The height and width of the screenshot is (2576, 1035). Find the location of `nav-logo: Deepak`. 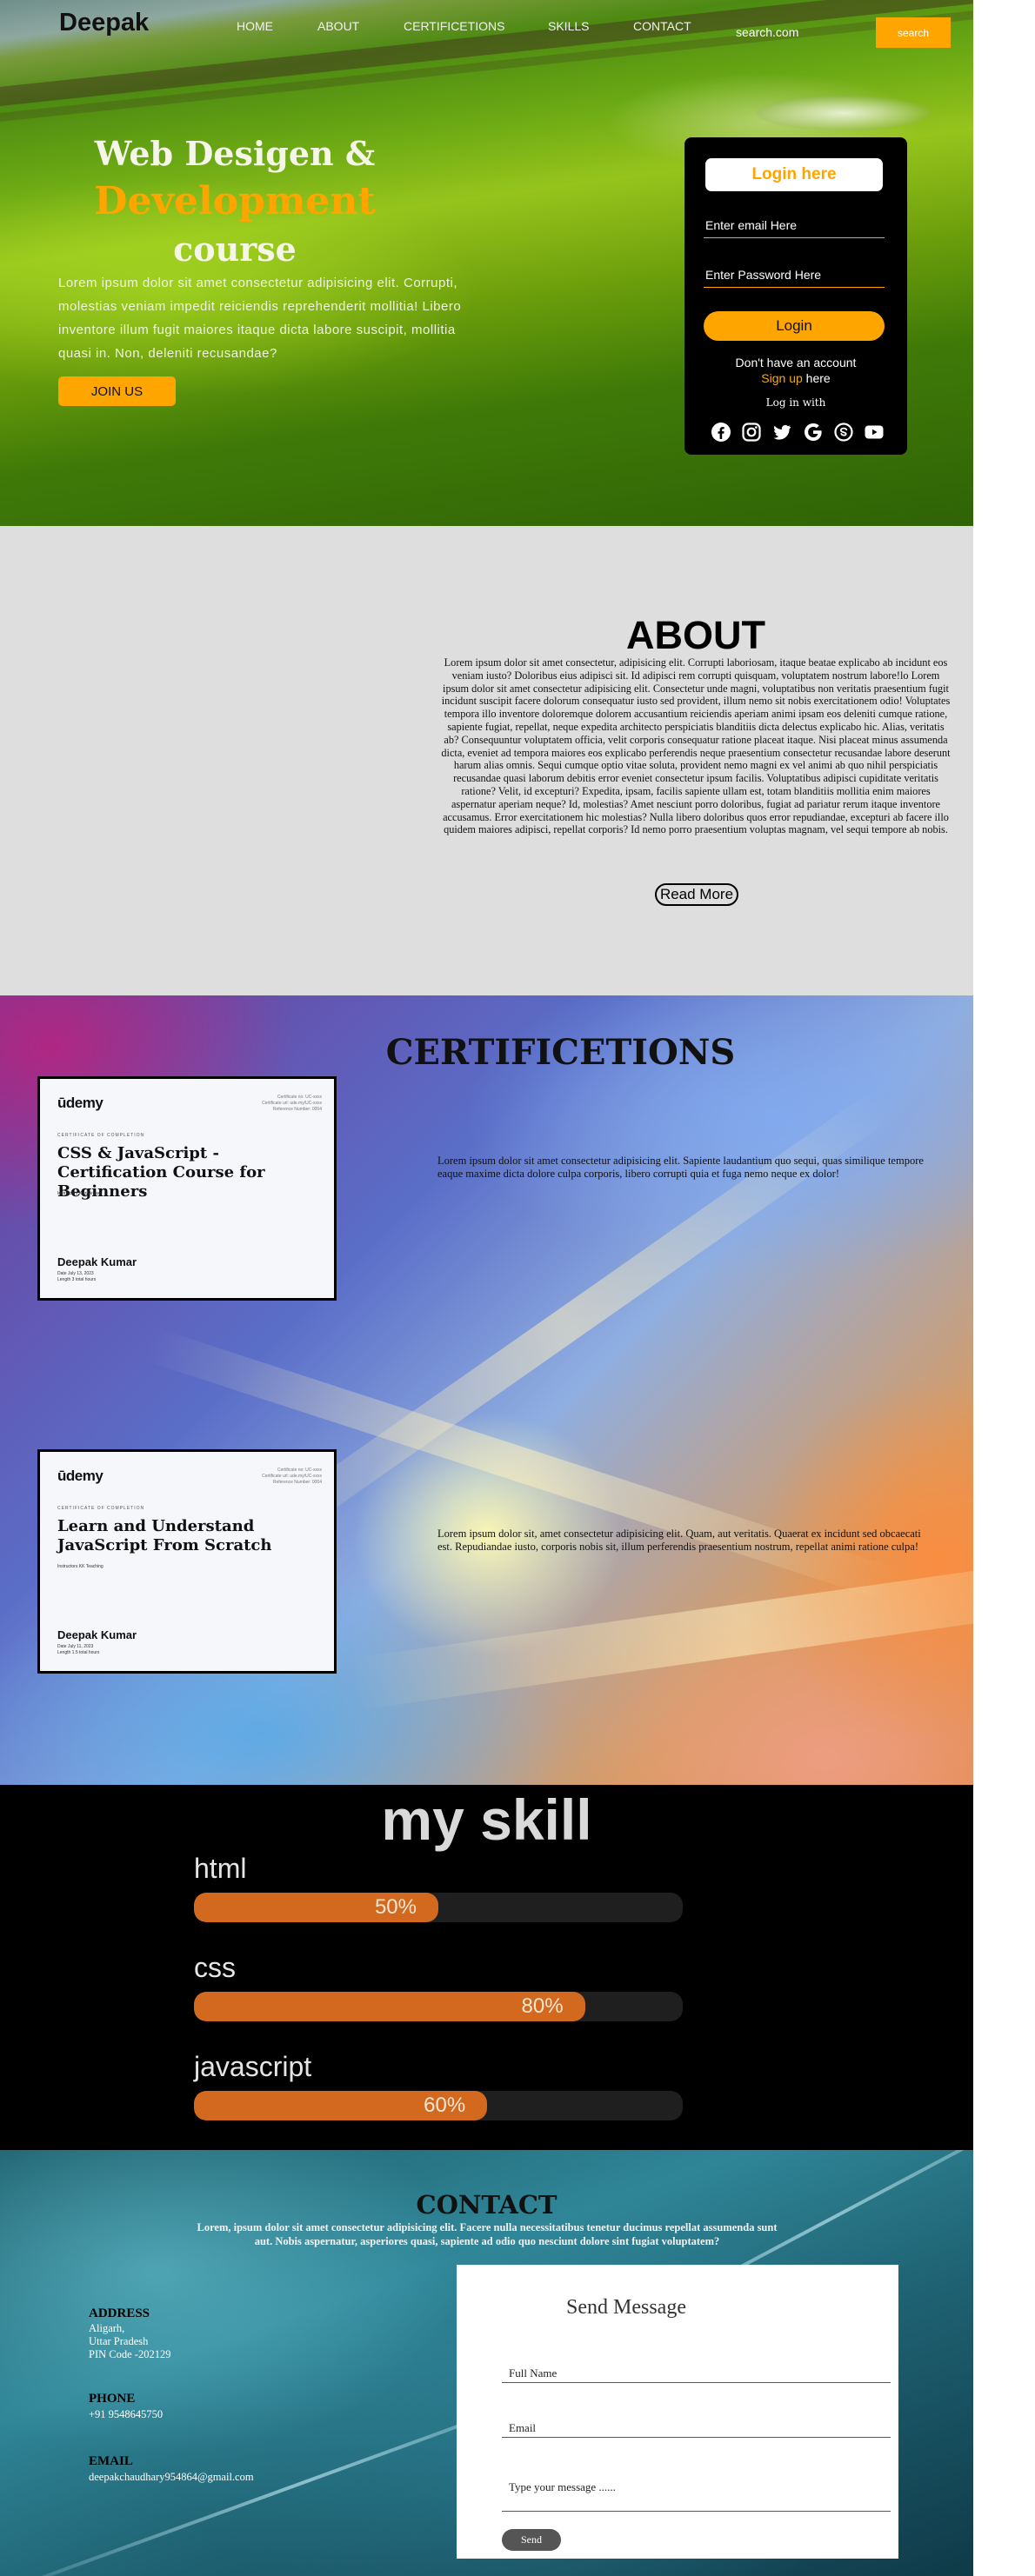

nav-logo: Deepak is located at coordinates (104, 23).